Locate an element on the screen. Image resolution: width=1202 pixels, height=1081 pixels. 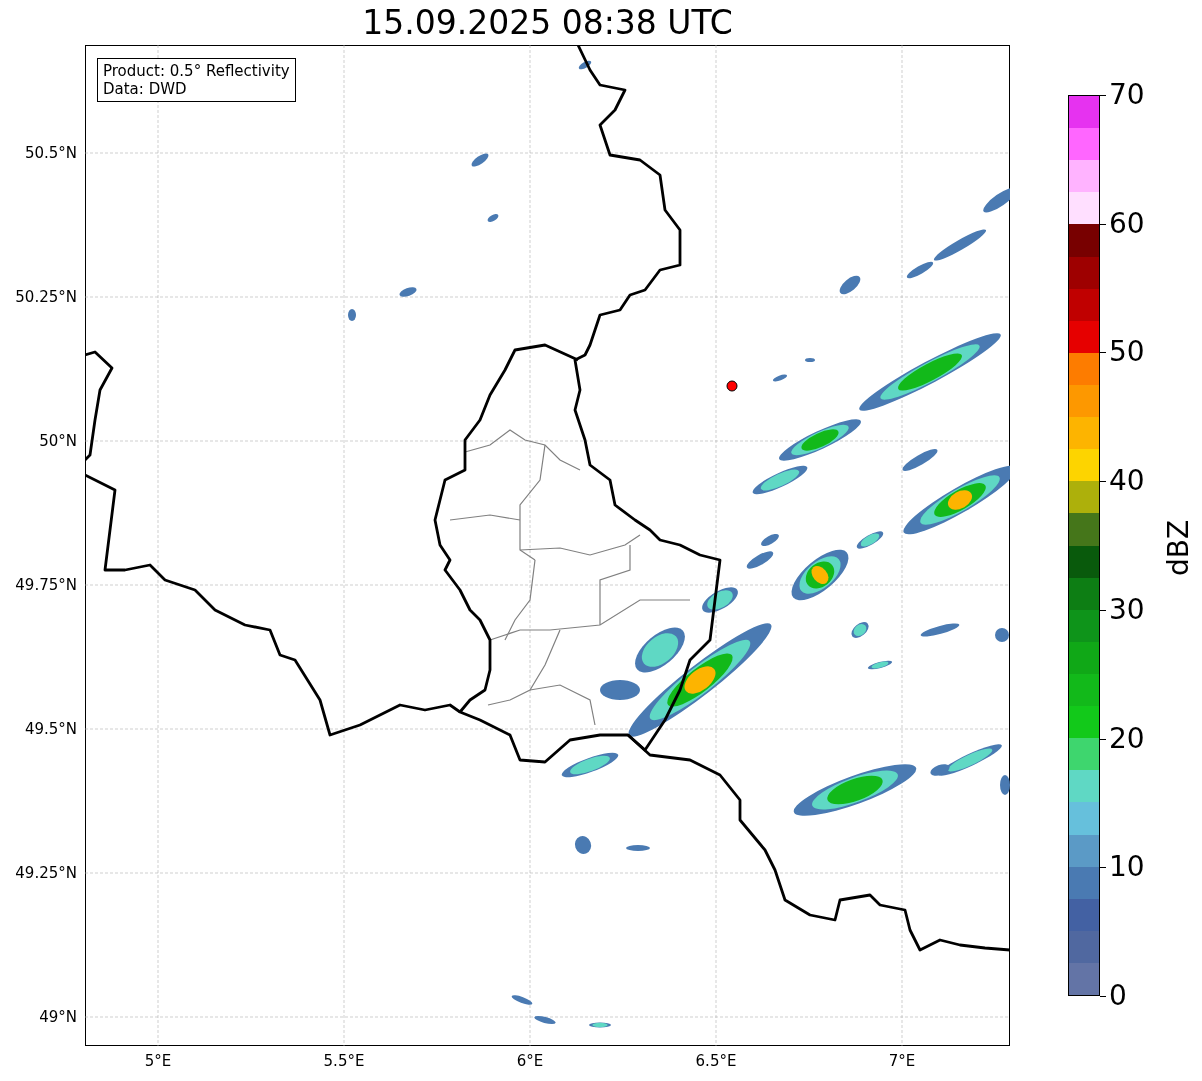
latitude-label: 50°N is located at coordinates (58, 441).